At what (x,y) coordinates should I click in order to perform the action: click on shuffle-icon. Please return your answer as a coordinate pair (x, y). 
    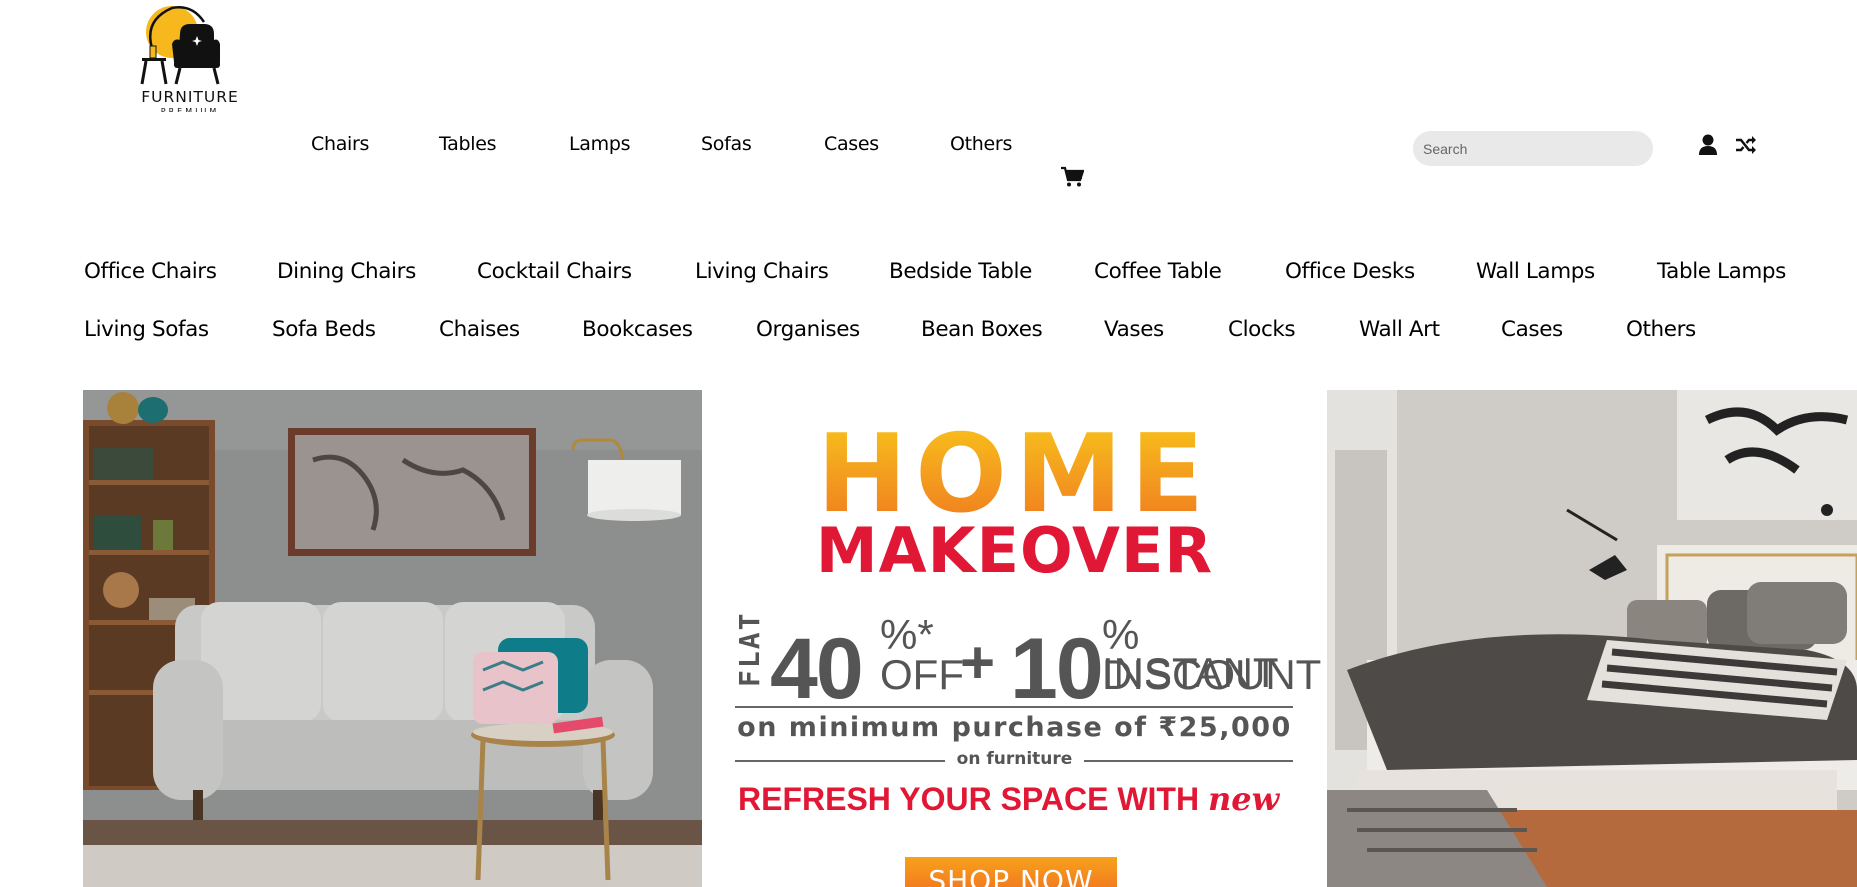
    Looking at the image, I should click on (1746, 145).